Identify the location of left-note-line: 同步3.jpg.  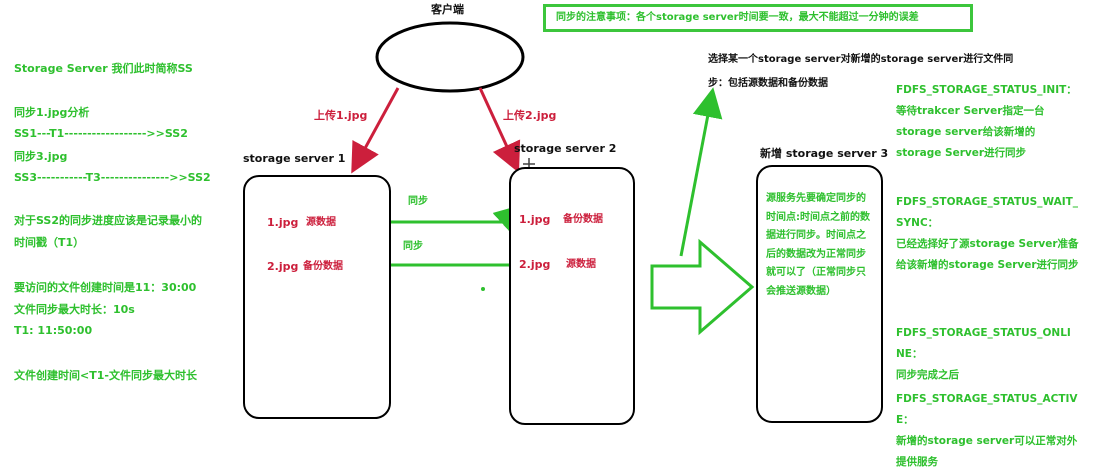
(41, 156).